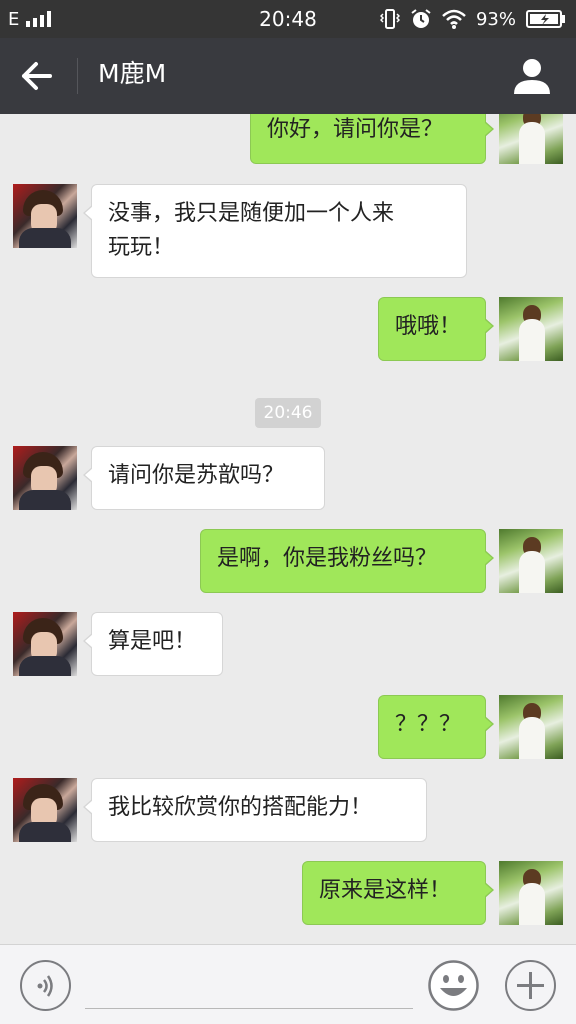 Image resolution: width=576 pixels, height=1024 pixels. What do you see at coordinates (453, 985) in the screenshot?
I see `emoji-icon` at bounding box center [453, 985].